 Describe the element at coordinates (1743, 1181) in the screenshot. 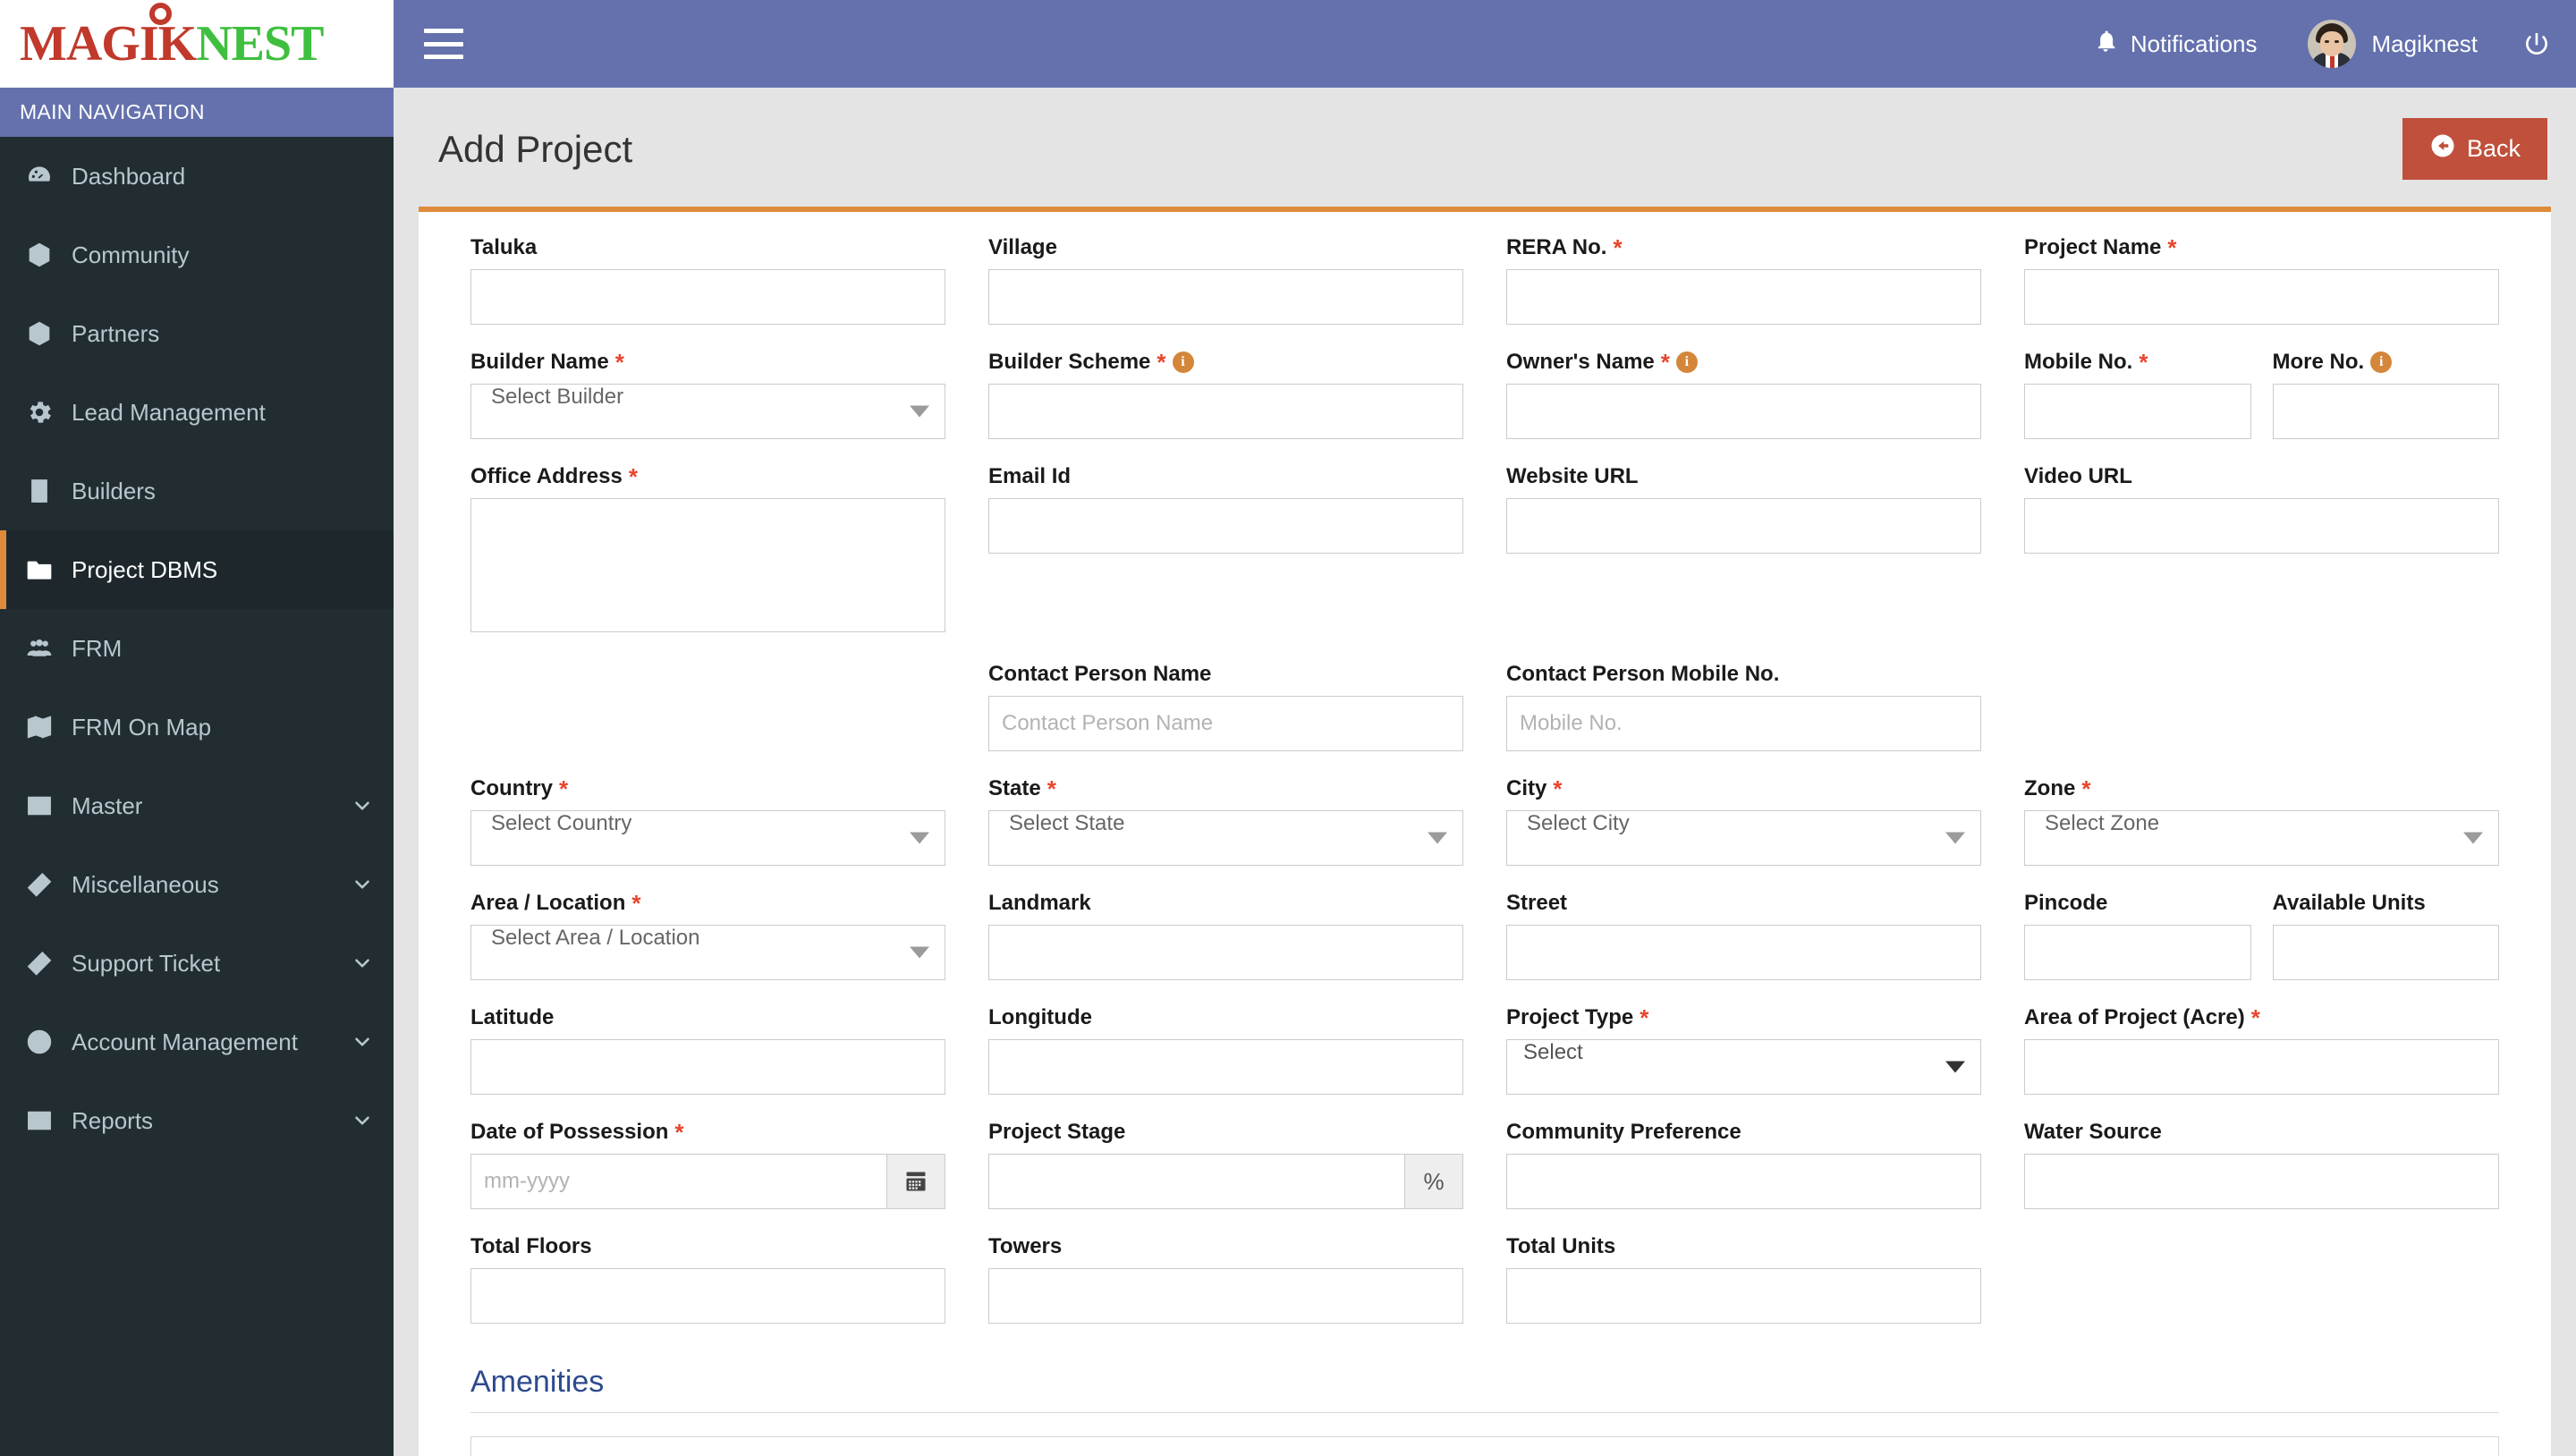

I see `community-preference-input` at that location.